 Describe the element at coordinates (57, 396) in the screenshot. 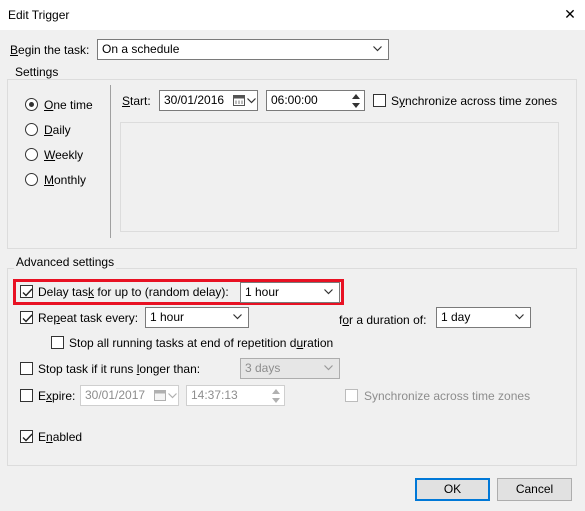

I see `expire-label: Expire:` at that location.